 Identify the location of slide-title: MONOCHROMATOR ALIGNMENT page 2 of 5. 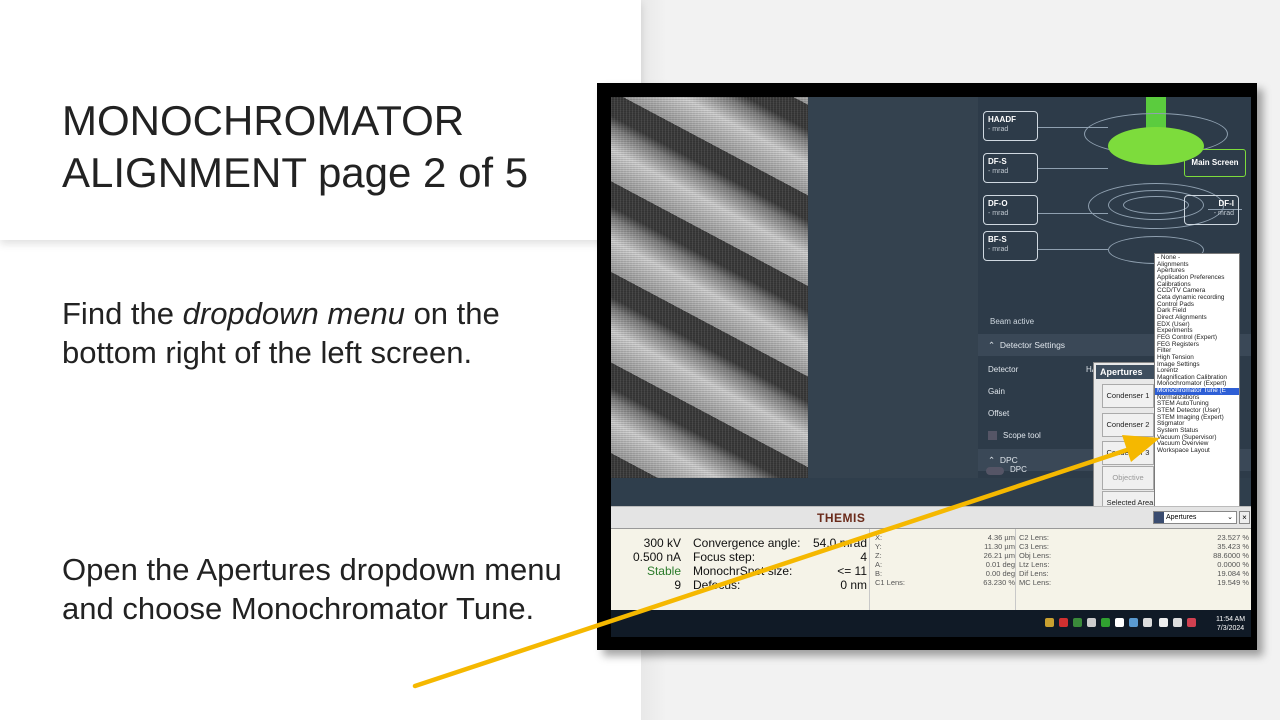
(295, 146).